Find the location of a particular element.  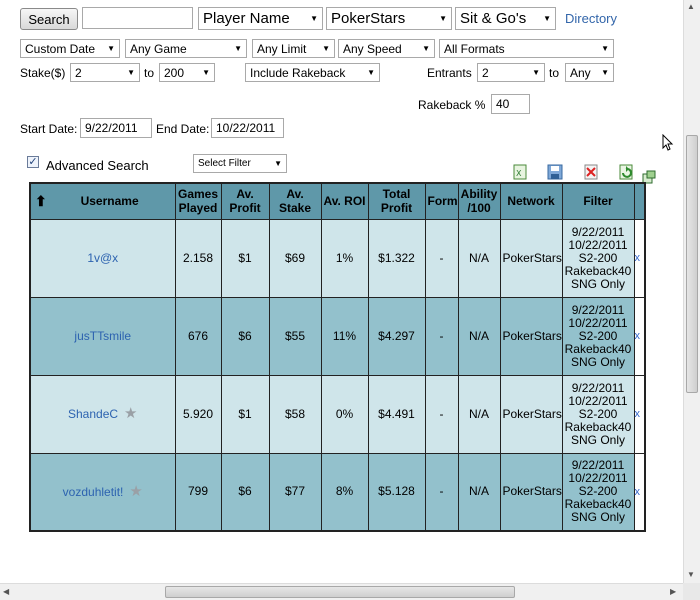

scroll-left-icon: ◀ is located at coordinates (6, 591).